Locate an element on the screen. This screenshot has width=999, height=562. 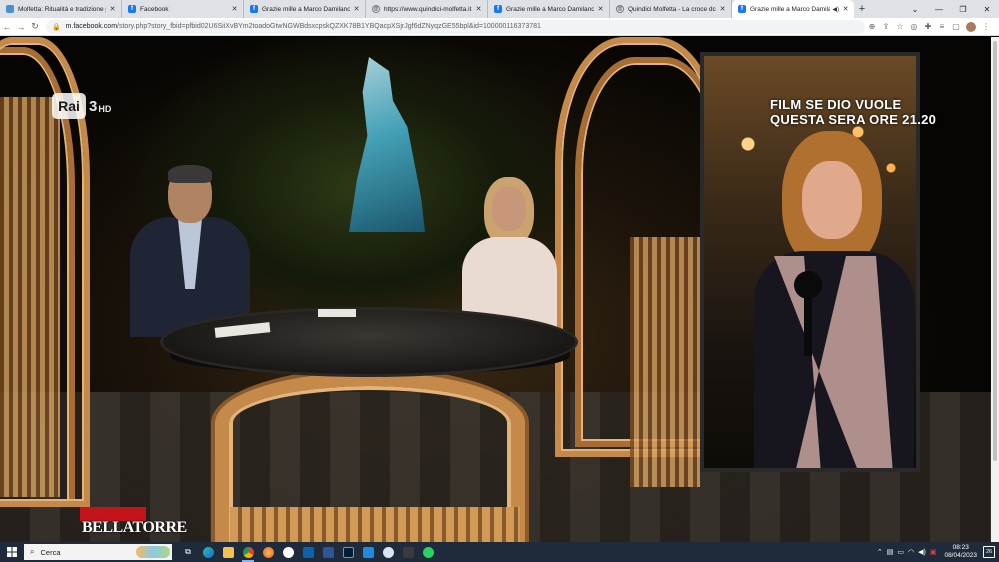
notification-icon: 26 is located at coordinates (989, 552).